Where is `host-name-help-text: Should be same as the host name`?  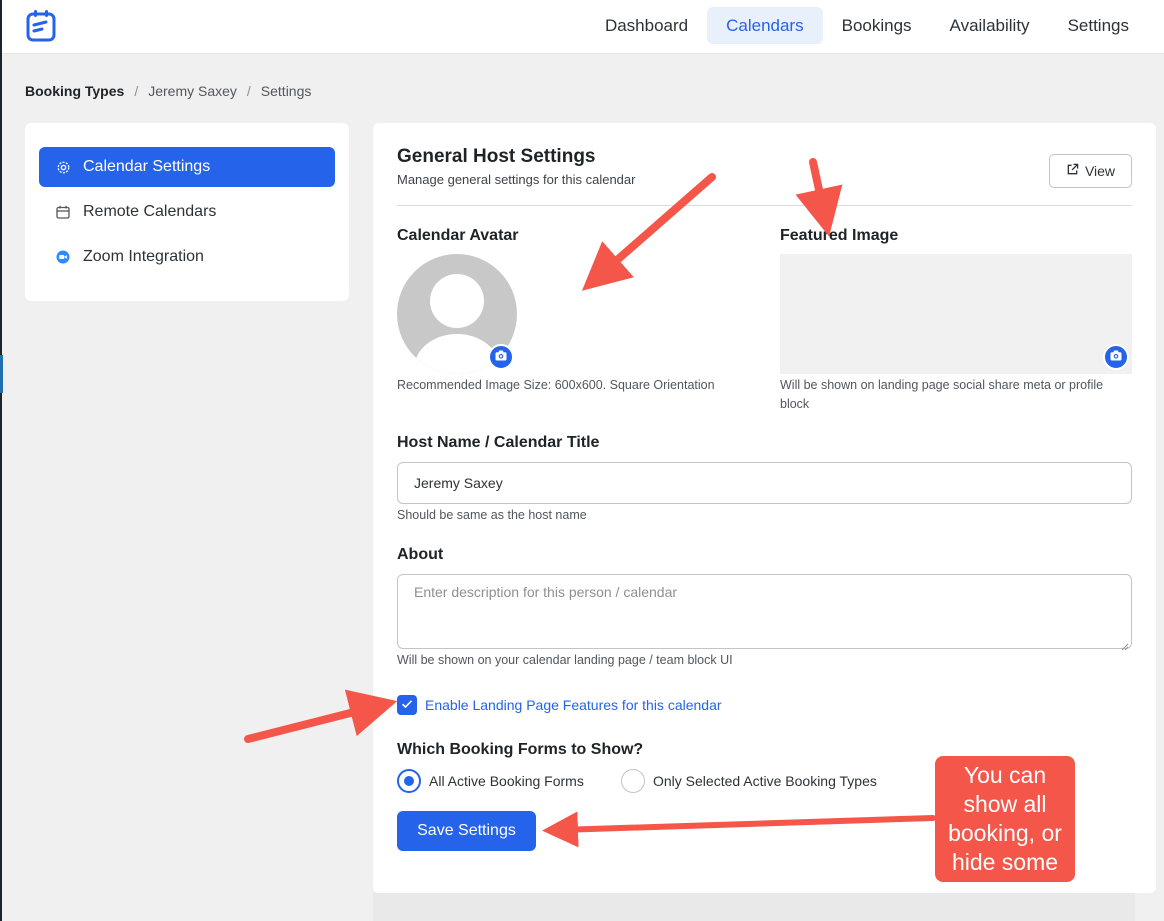
host-name-help-text: Should be same as the host name is located at coordinates (492, 515).